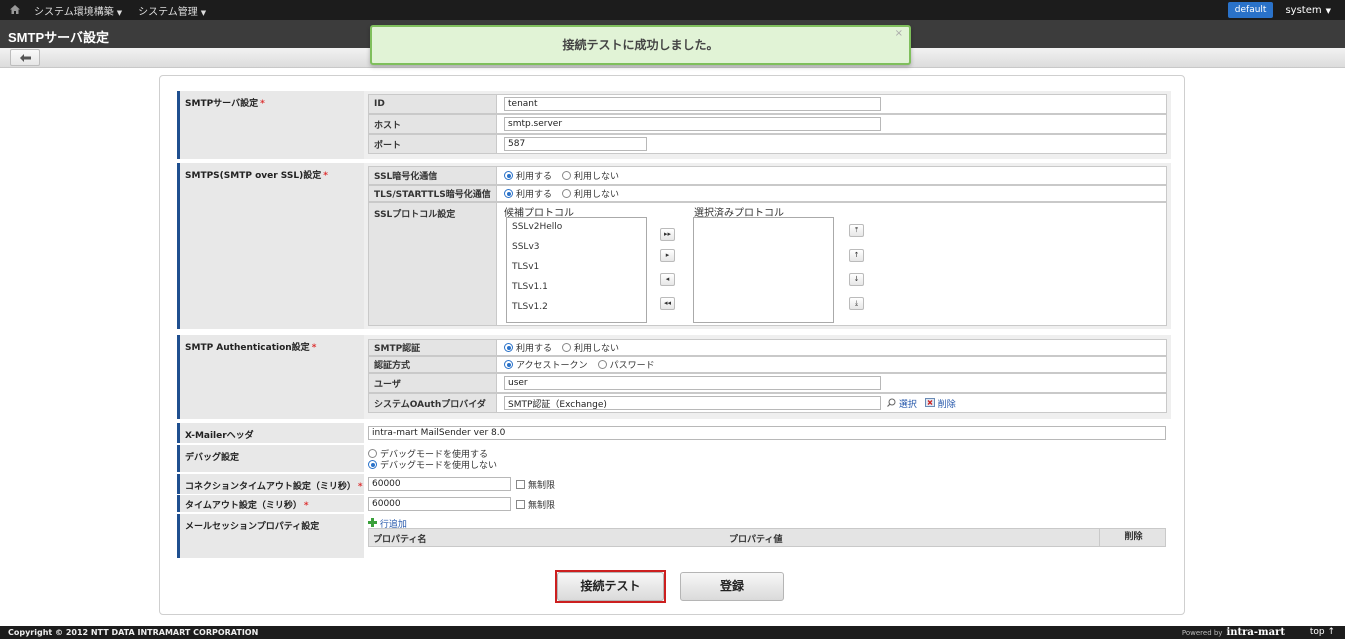 The image size is (1345, 639). Describe the element at coordinates (528, 347) in the screenshot. I see `auth-use-radio: 利用する` at that location.